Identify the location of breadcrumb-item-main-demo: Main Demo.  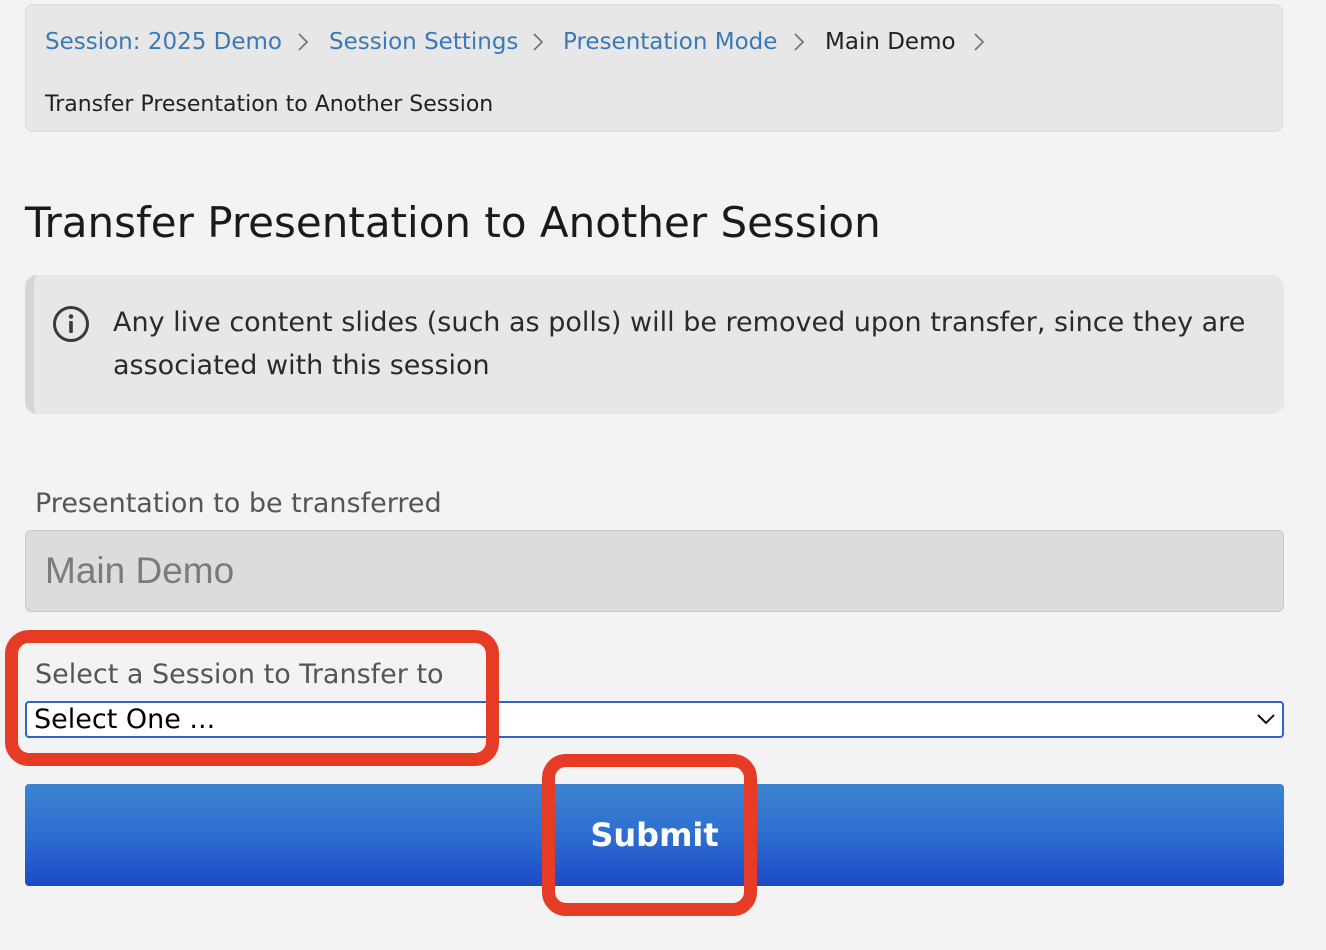
(890, 42).